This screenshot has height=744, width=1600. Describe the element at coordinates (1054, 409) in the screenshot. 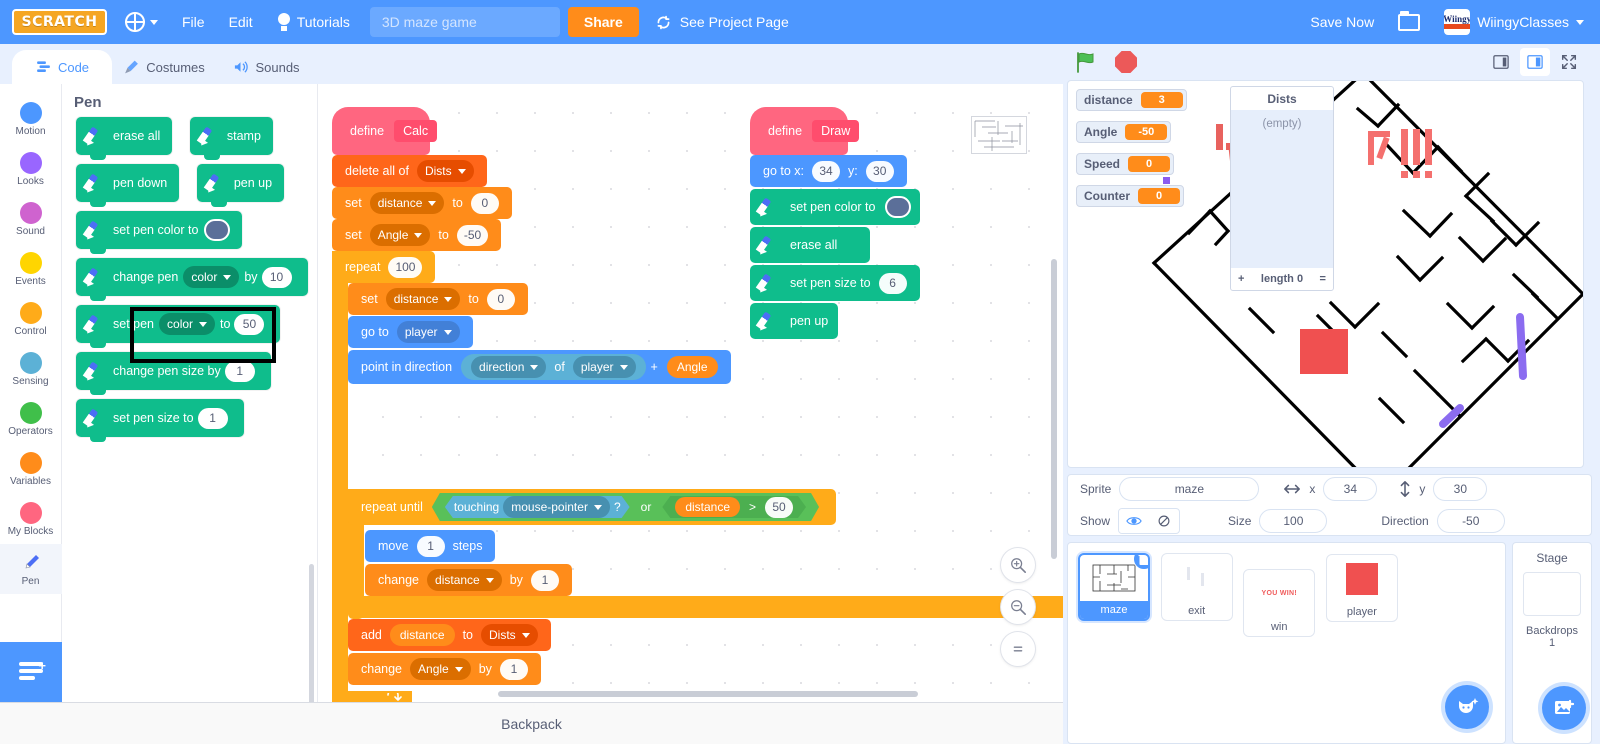

I see `workspace-vertical-scrollbar` at that location.